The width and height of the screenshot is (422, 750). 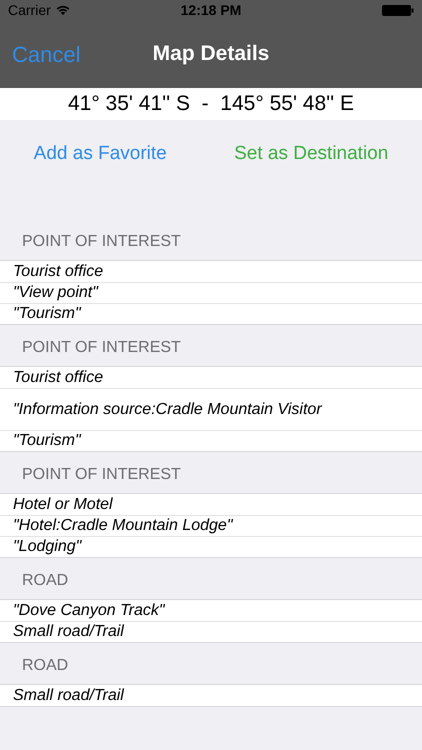 I want to click on navigation-title: Map Details, so click(x=211, y=54).